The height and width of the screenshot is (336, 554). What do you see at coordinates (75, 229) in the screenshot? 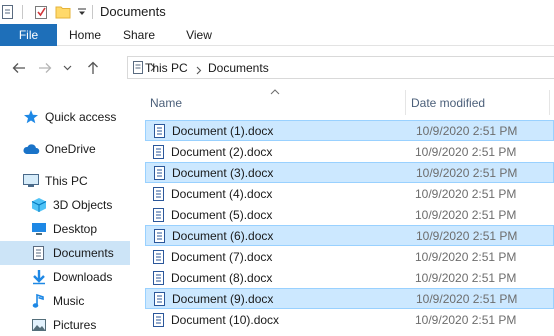
I see `sidebar-item-label: Desktop` at bounding box center [75, 229].